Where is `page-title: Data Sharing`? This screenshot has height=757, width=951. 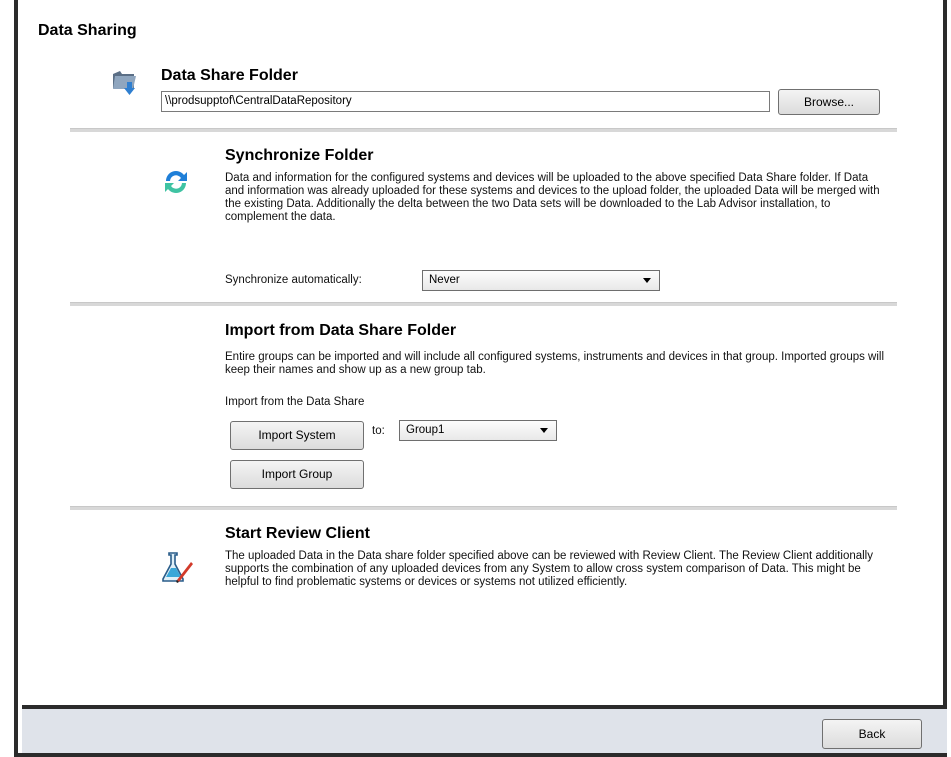 page-title: Data Sharing is located at coordinates (87, 30).